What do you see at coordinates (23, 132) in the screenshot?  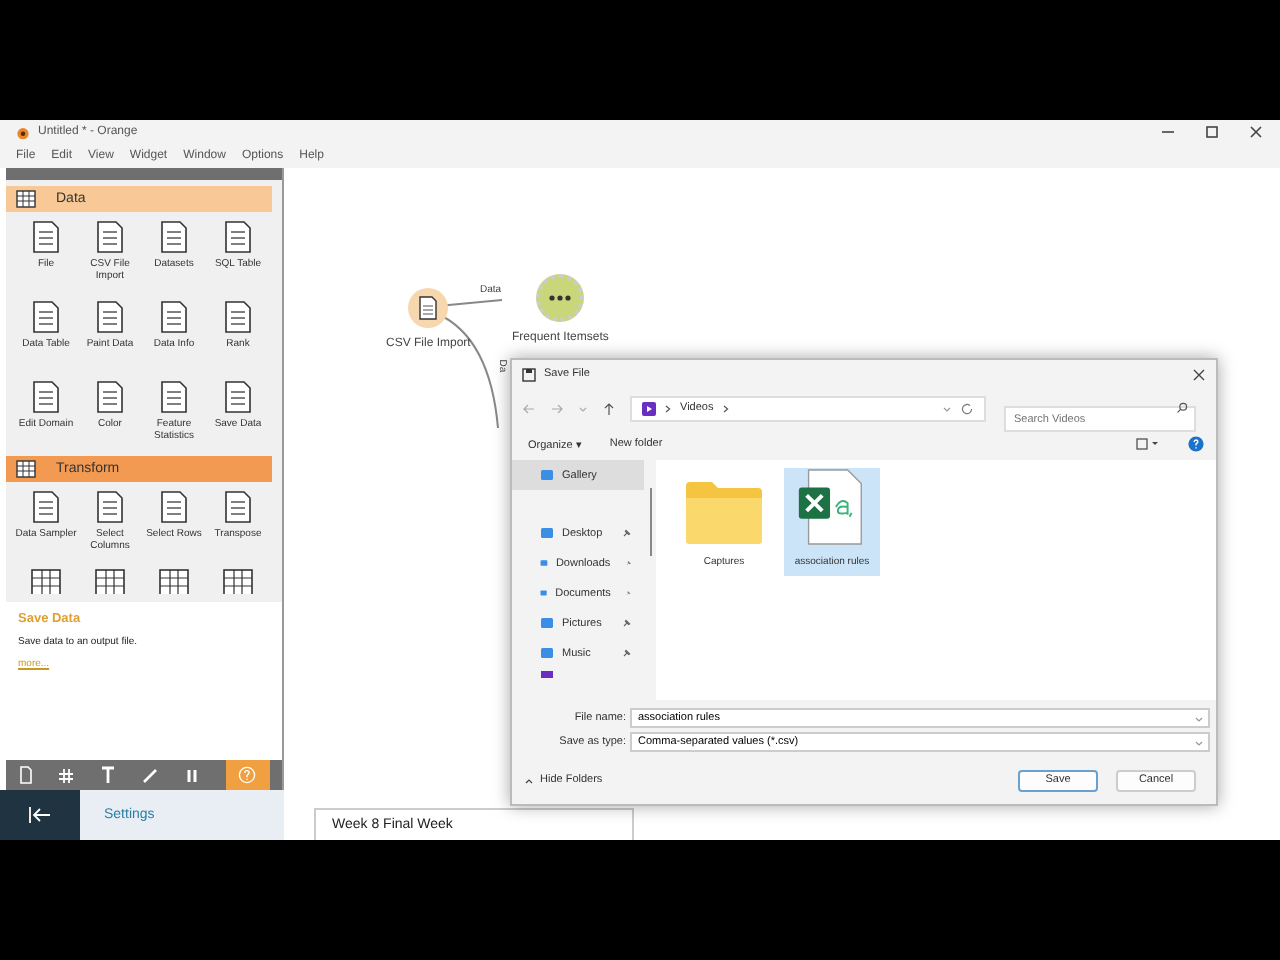 I see `app-logo-icon` at bounding box center [23, 132].